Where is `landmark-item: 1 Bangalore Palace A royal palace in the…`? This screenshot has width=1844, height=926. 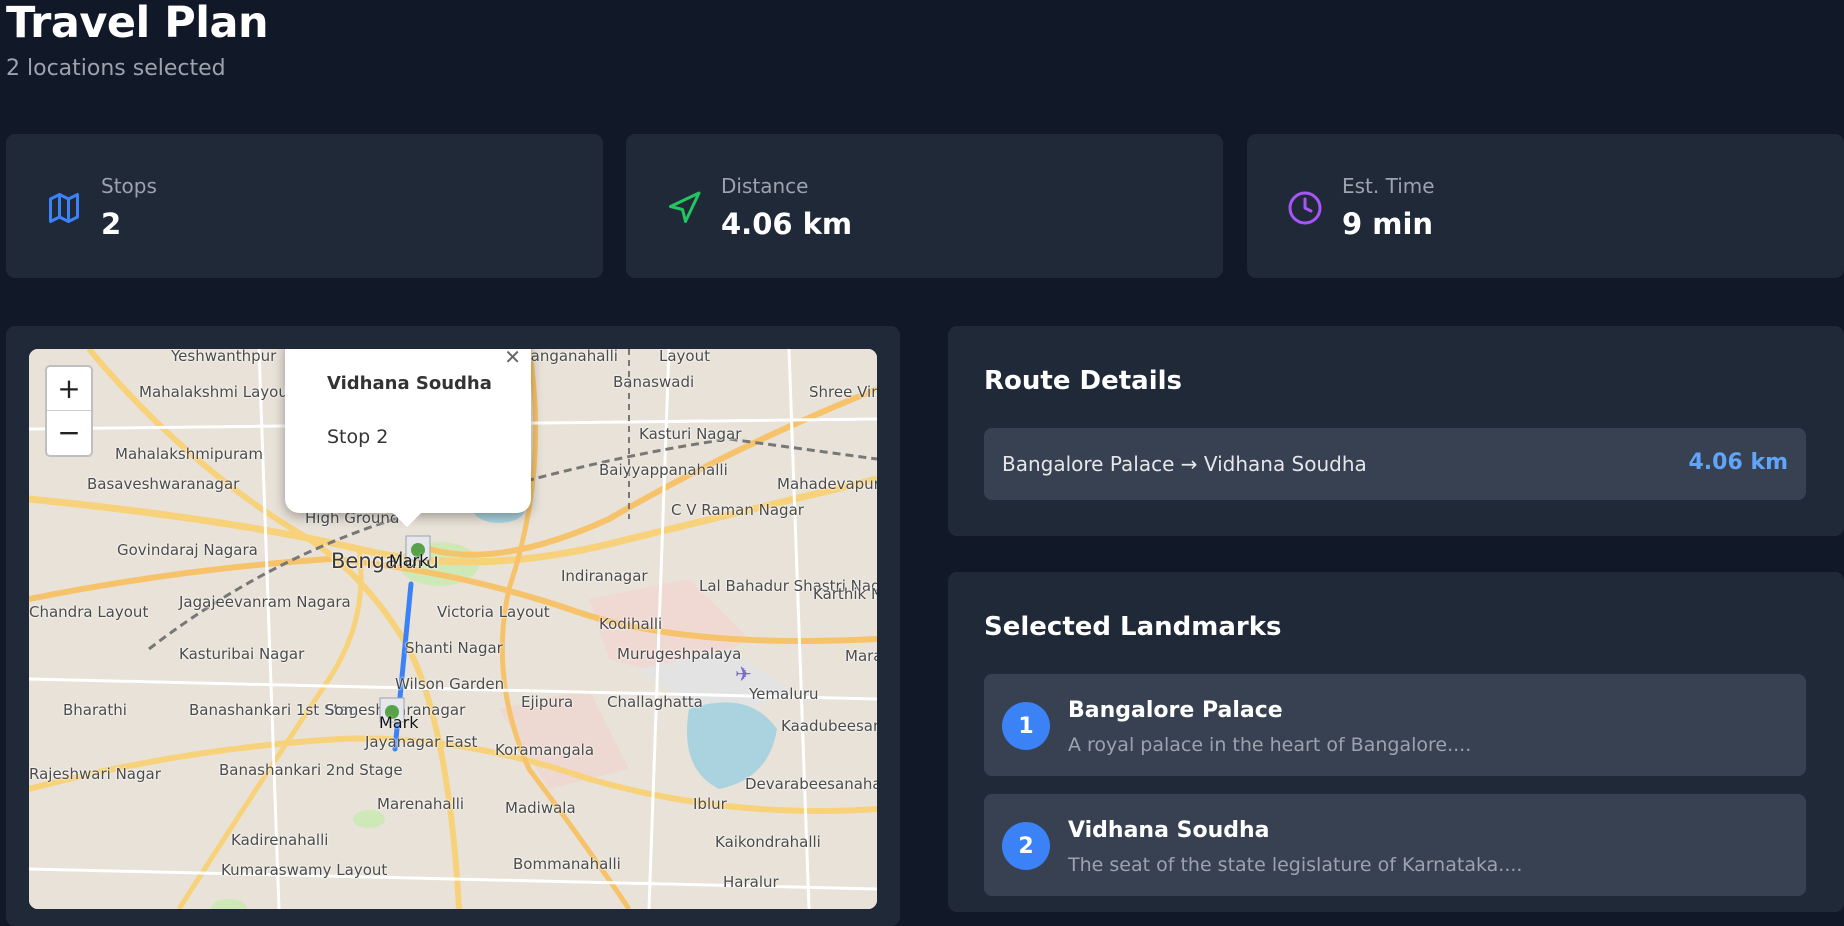 landmark-item: 1 Bangalore Palace A royal palace in the… is located at coordinates (1395, 725).